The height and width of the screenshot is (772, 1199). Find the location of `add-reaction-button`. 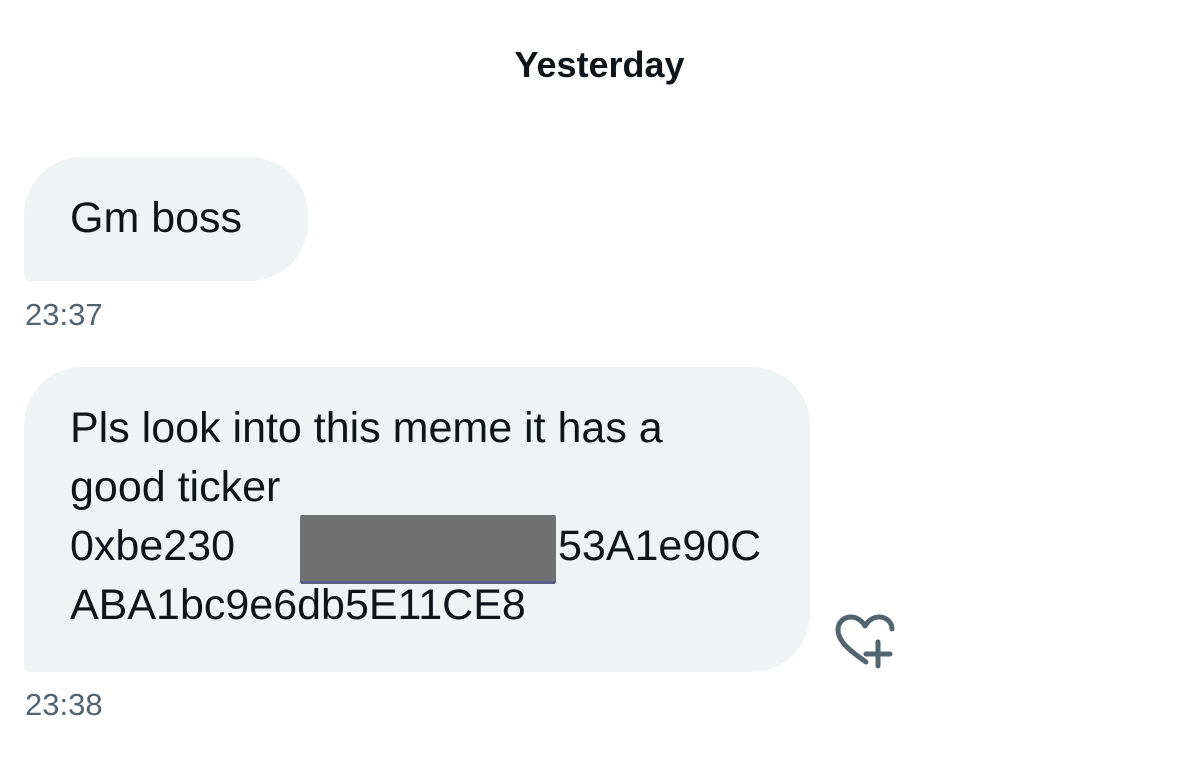

add-reaction-button is located at coordinates (865, 641).